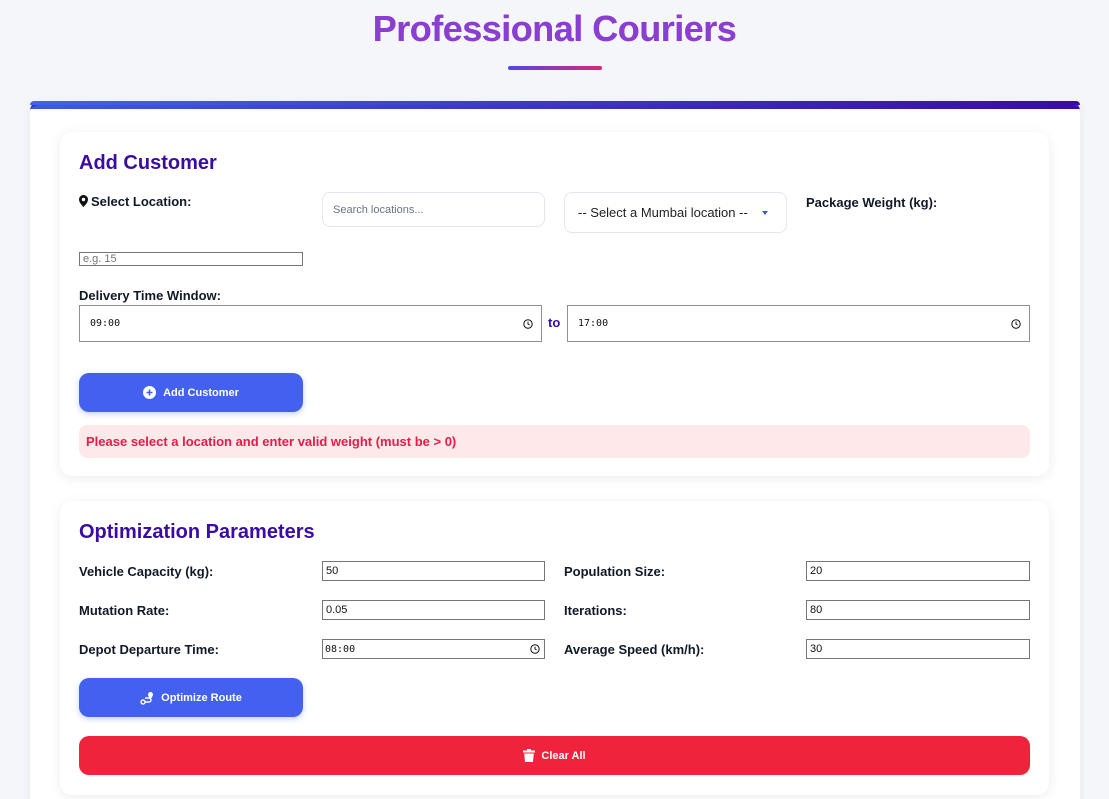 Image resolution: width=1109 pixels, height=799 pixels. What do you see at coordinates (593, 323) in the screenshot?
I see `time-window-end-value: 17:00` at bounding box center [593, 323].